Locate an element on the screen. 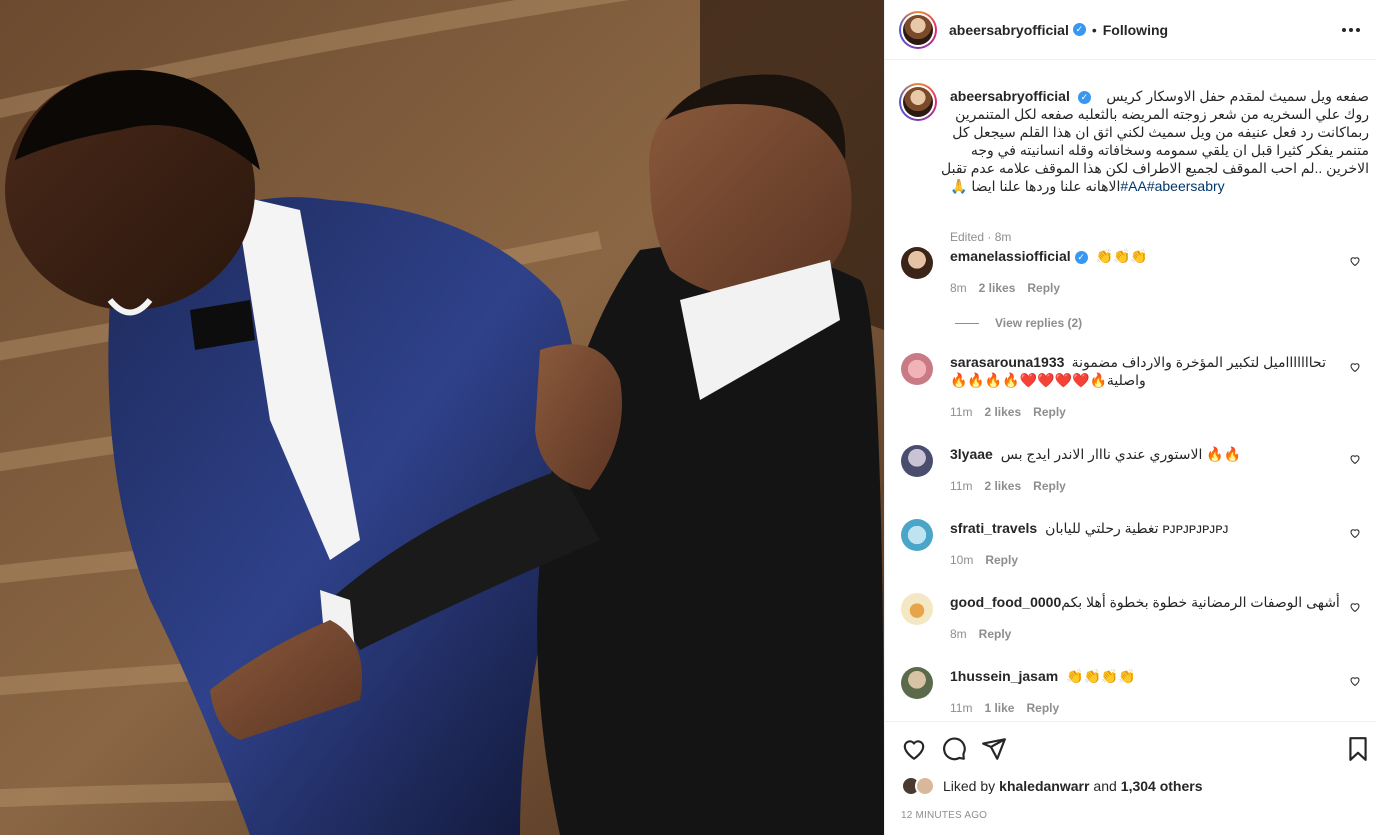  comment-likes: 1 like is located at coordinates (999, 708).